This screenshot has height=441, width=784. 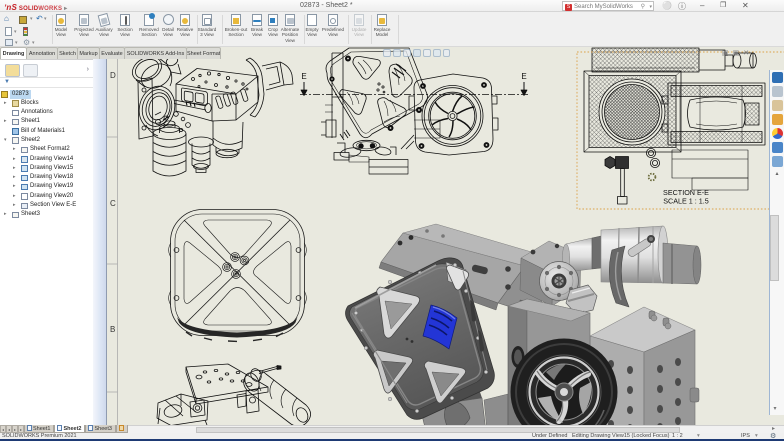 What do you see at coordinates (112, 329) in the screenshot?
I see `svg-text: B` at bounding box center [112, 329].